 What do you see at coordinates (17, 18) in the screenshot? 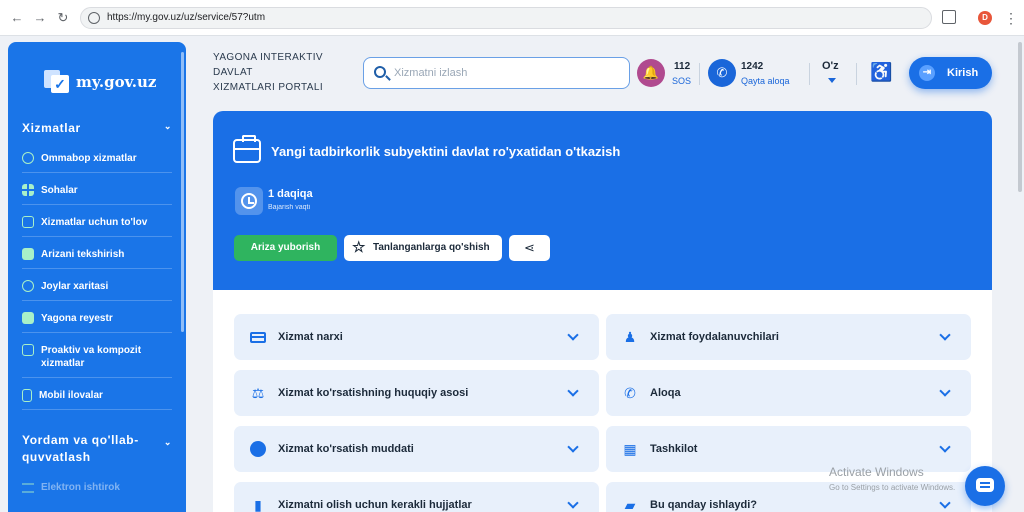
I see `back-arrow-icon: ←` at bounding box center [17, 18].